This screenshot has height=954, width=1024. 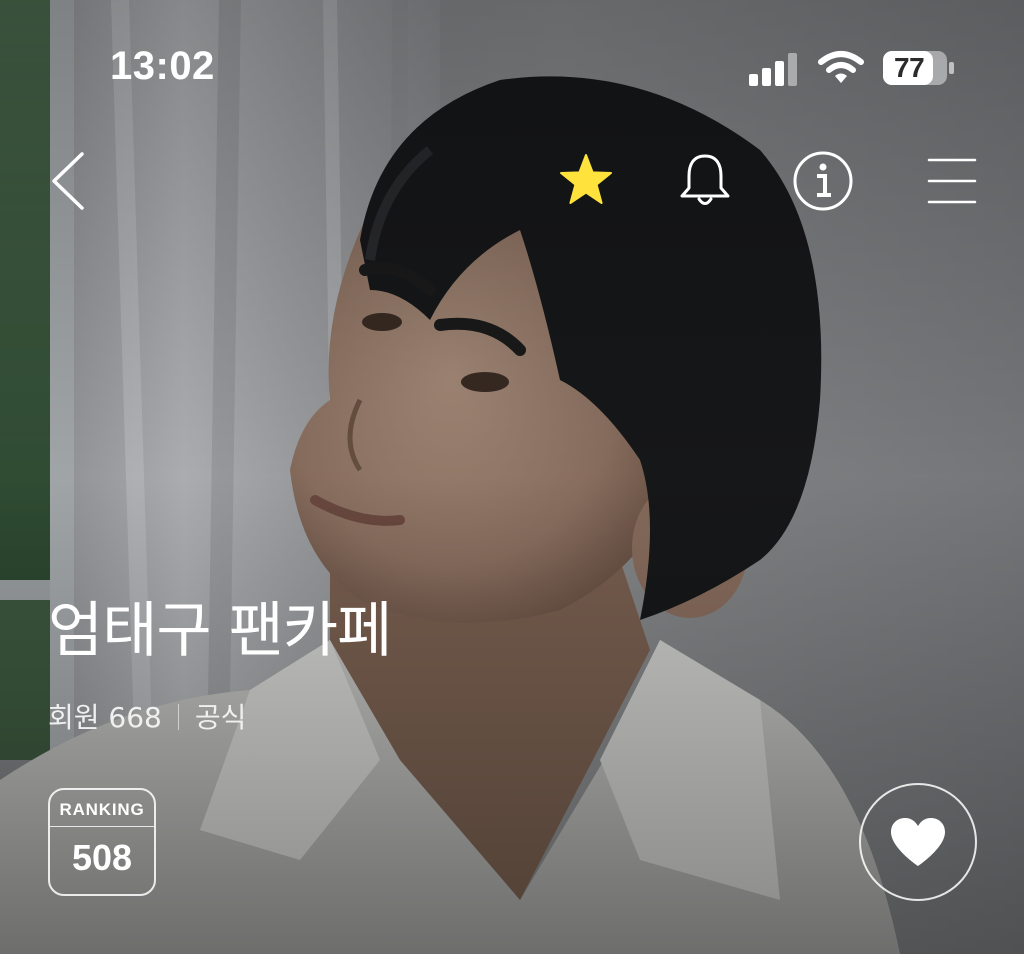 What do you see at coordinates (952, 181) in the screenshot?
I see `menu-icon` at bounding box center [952, 181].